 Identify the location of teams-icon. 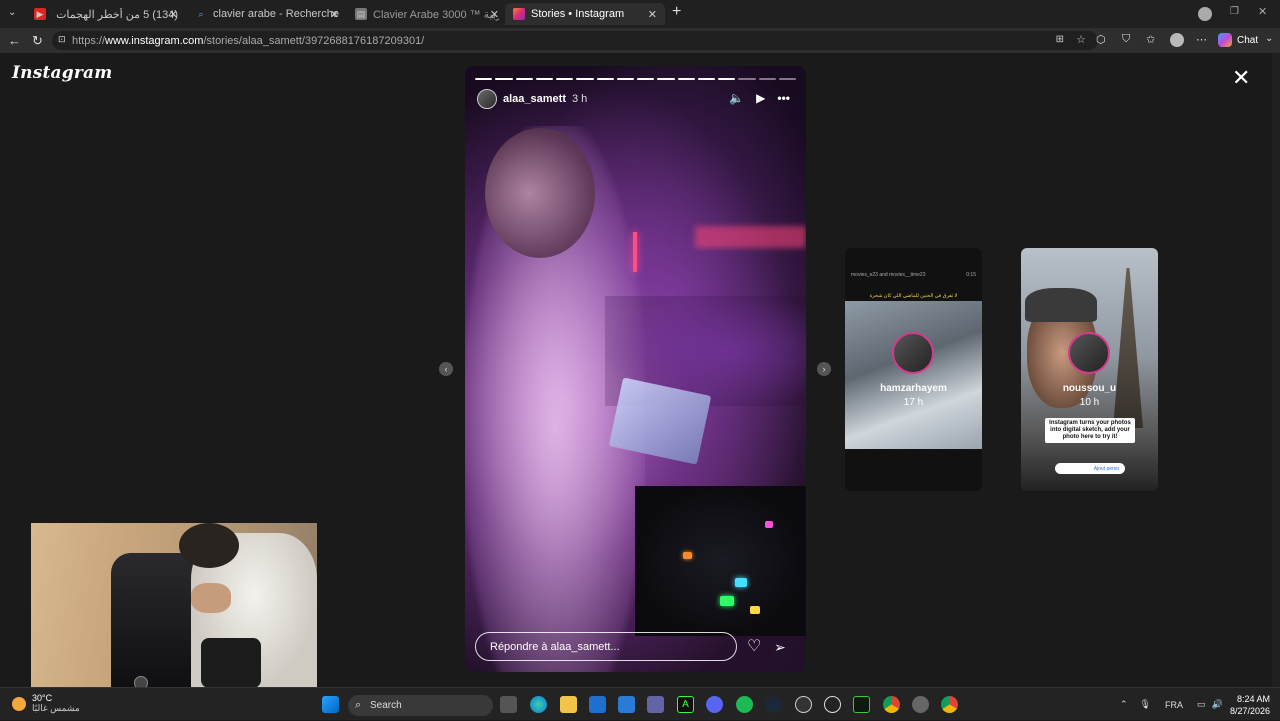
(655, 704).